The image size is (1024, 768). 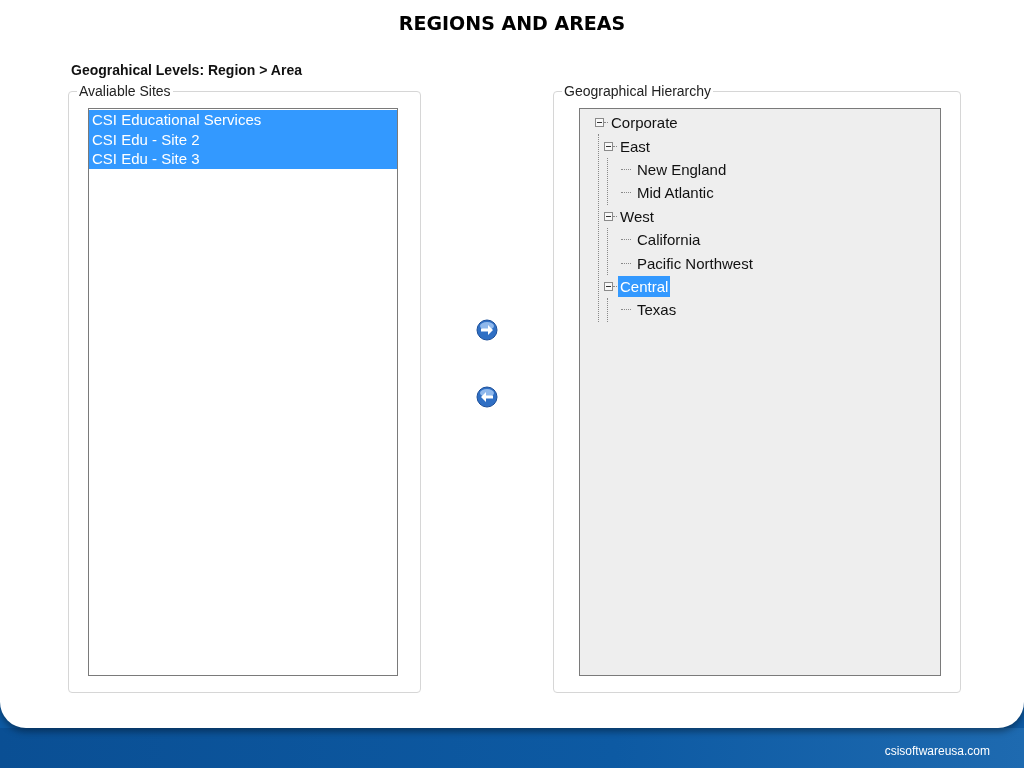 What do you see at coordinates (186, 70) in the screenshot?
I see `levels-label: Geograhical Levels: Region > Area` at bounding box center [186, 70].